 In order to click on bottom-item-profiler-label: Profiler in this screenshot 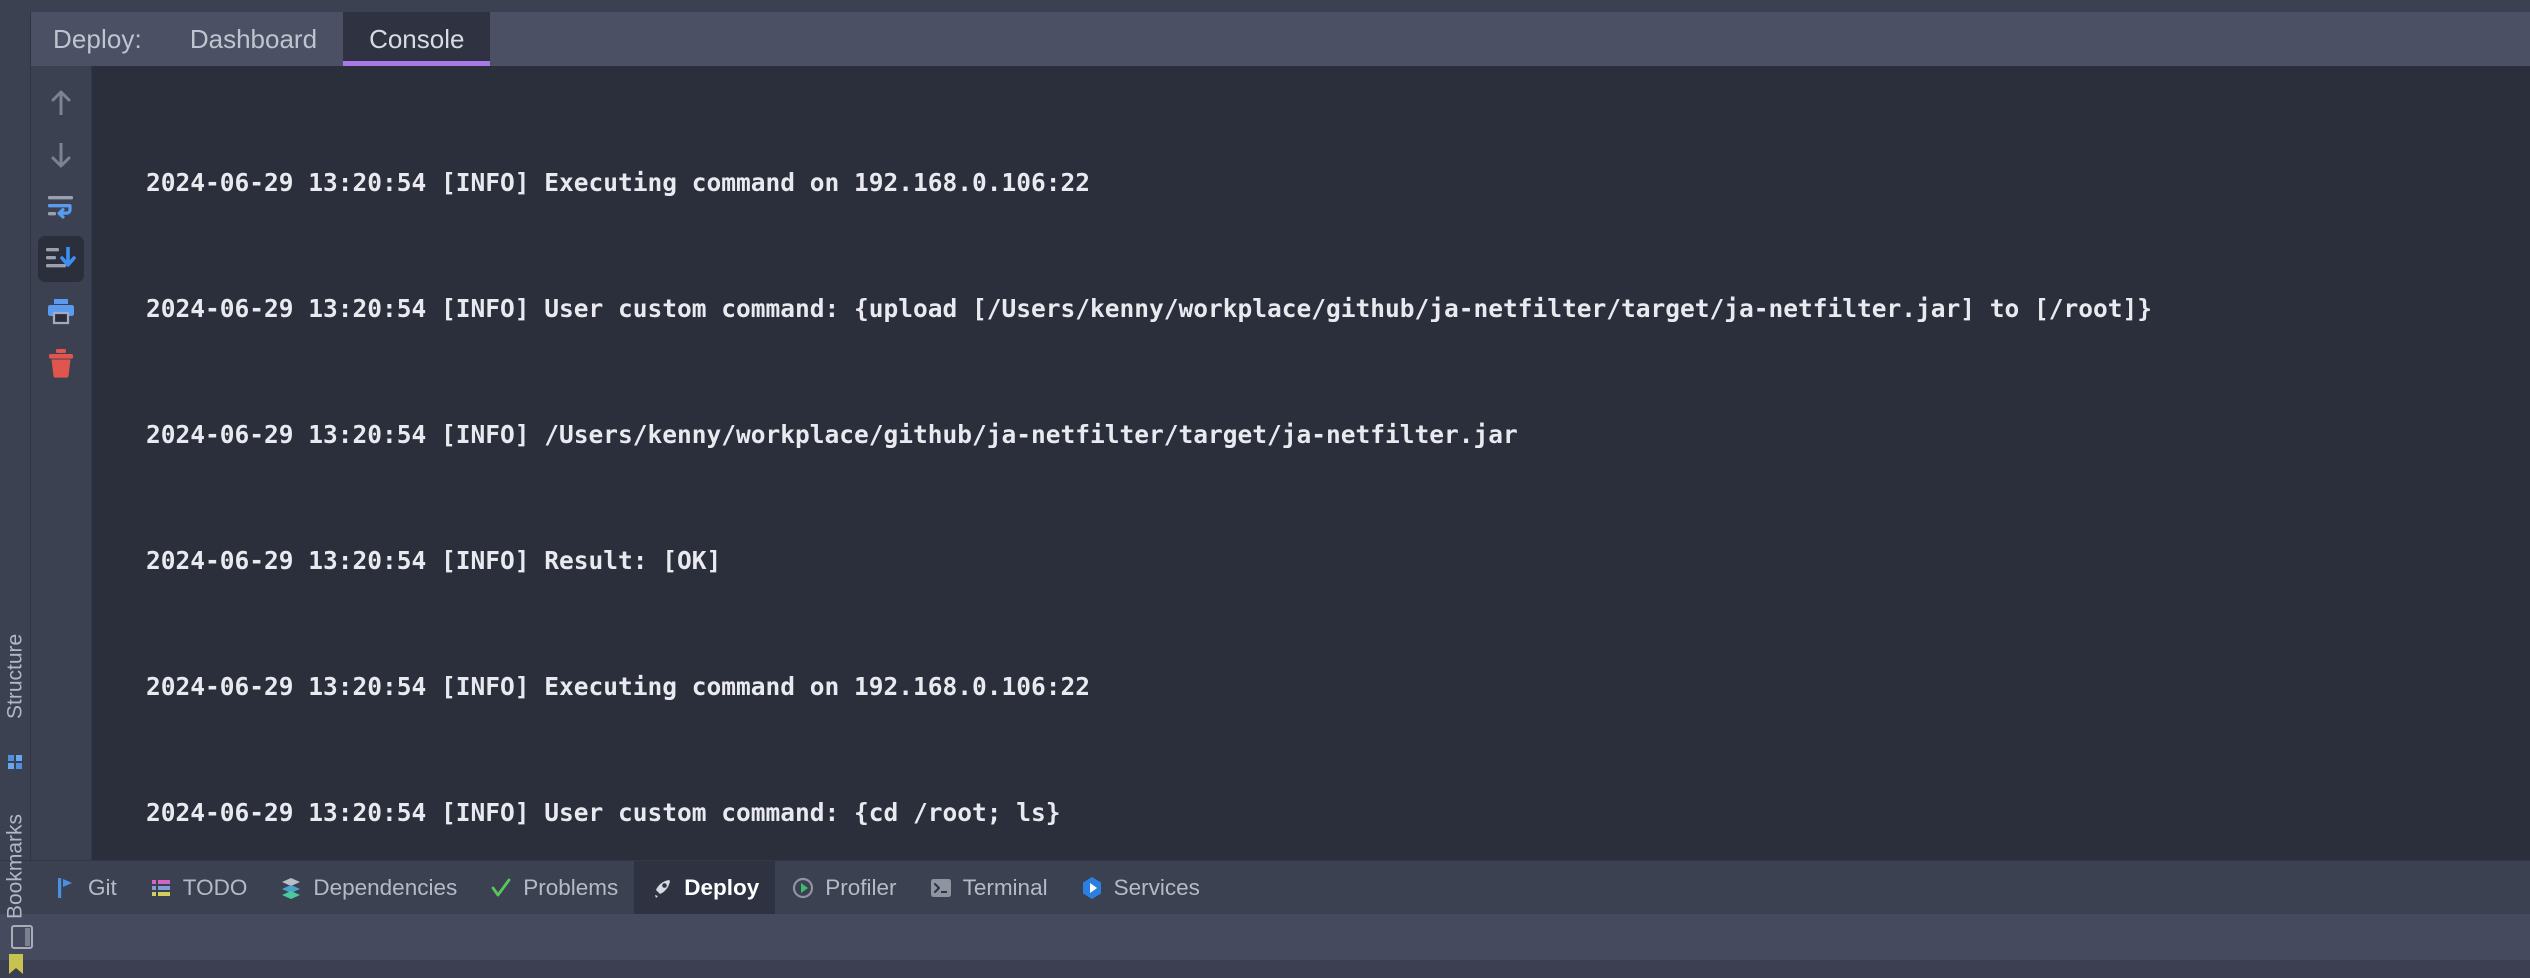, I will do `click(861, 887)`.